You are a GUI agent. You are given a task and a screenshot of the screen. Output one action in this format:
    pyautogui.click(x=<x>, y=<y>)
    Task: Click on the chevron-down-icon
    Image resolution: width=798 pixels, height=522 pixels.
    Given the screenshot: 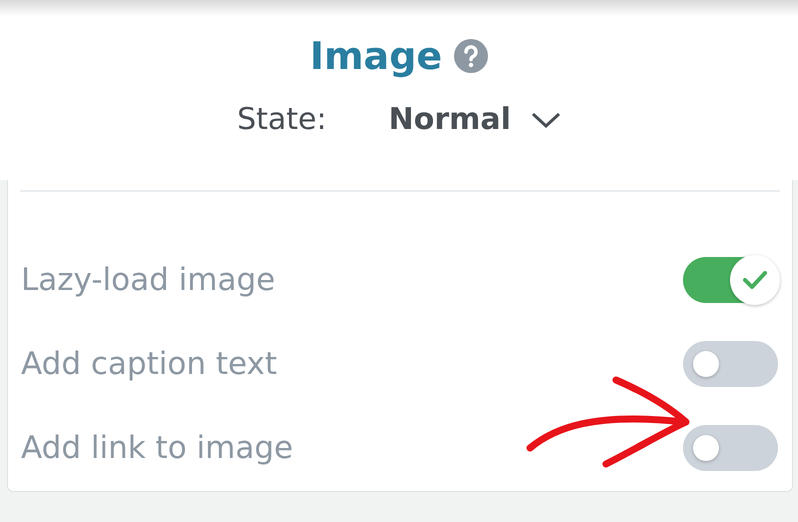 What is the action you would take?
    pyautogui.click(x=545, y=119)
    